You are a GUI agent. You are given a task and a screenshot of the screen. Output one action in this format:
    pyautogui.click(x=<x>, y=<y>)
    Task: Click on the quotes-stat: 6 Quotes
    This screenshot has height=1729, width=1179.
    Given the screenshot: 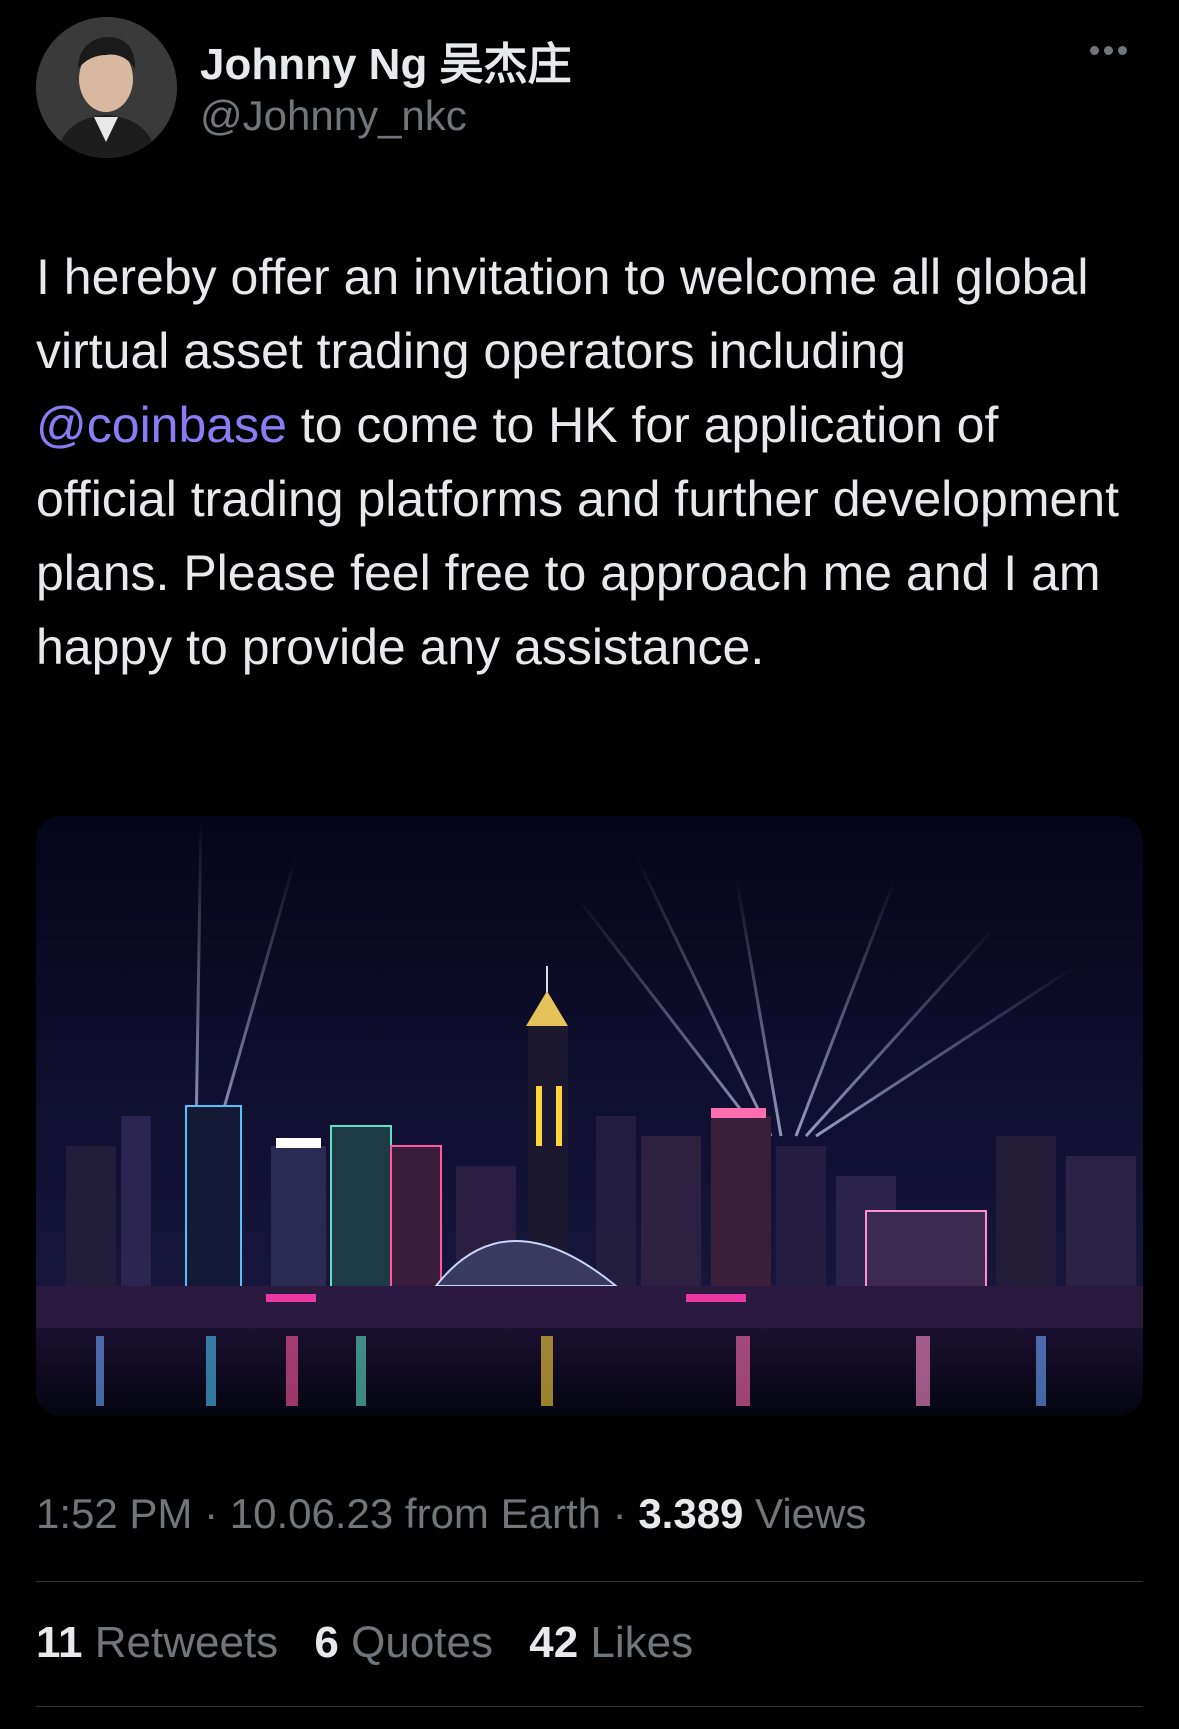 What is the action you would take?
    pyautogui.click(x=403, y=1643)
    